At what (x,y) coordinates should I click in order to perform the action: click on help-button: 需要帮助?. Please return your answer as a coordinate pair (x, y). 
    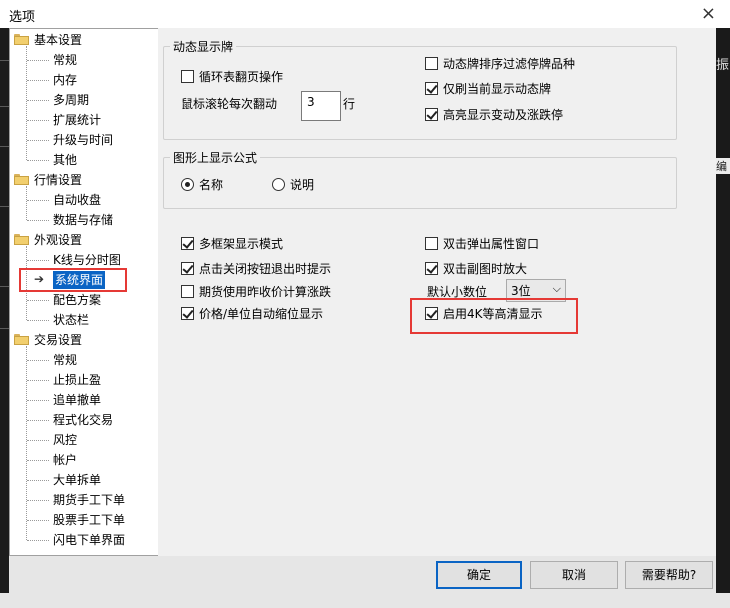
    Looking at the image, I should click on (669, 575).